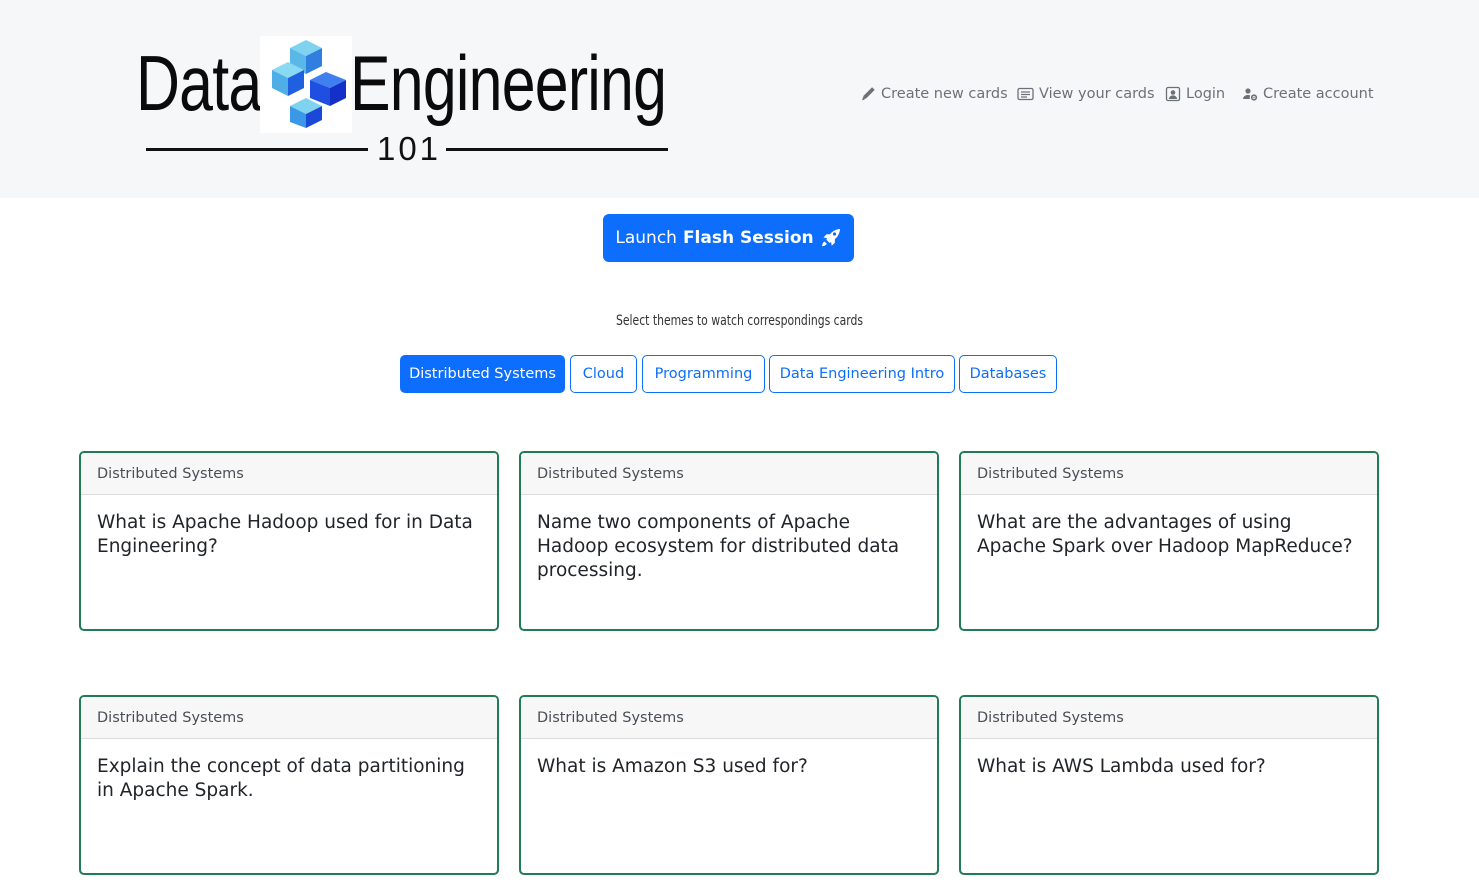 The width and height of the screenshot is (1479, 895). I want to click on nav-view-your-cards-label: View your cards, so click(1097, 94).